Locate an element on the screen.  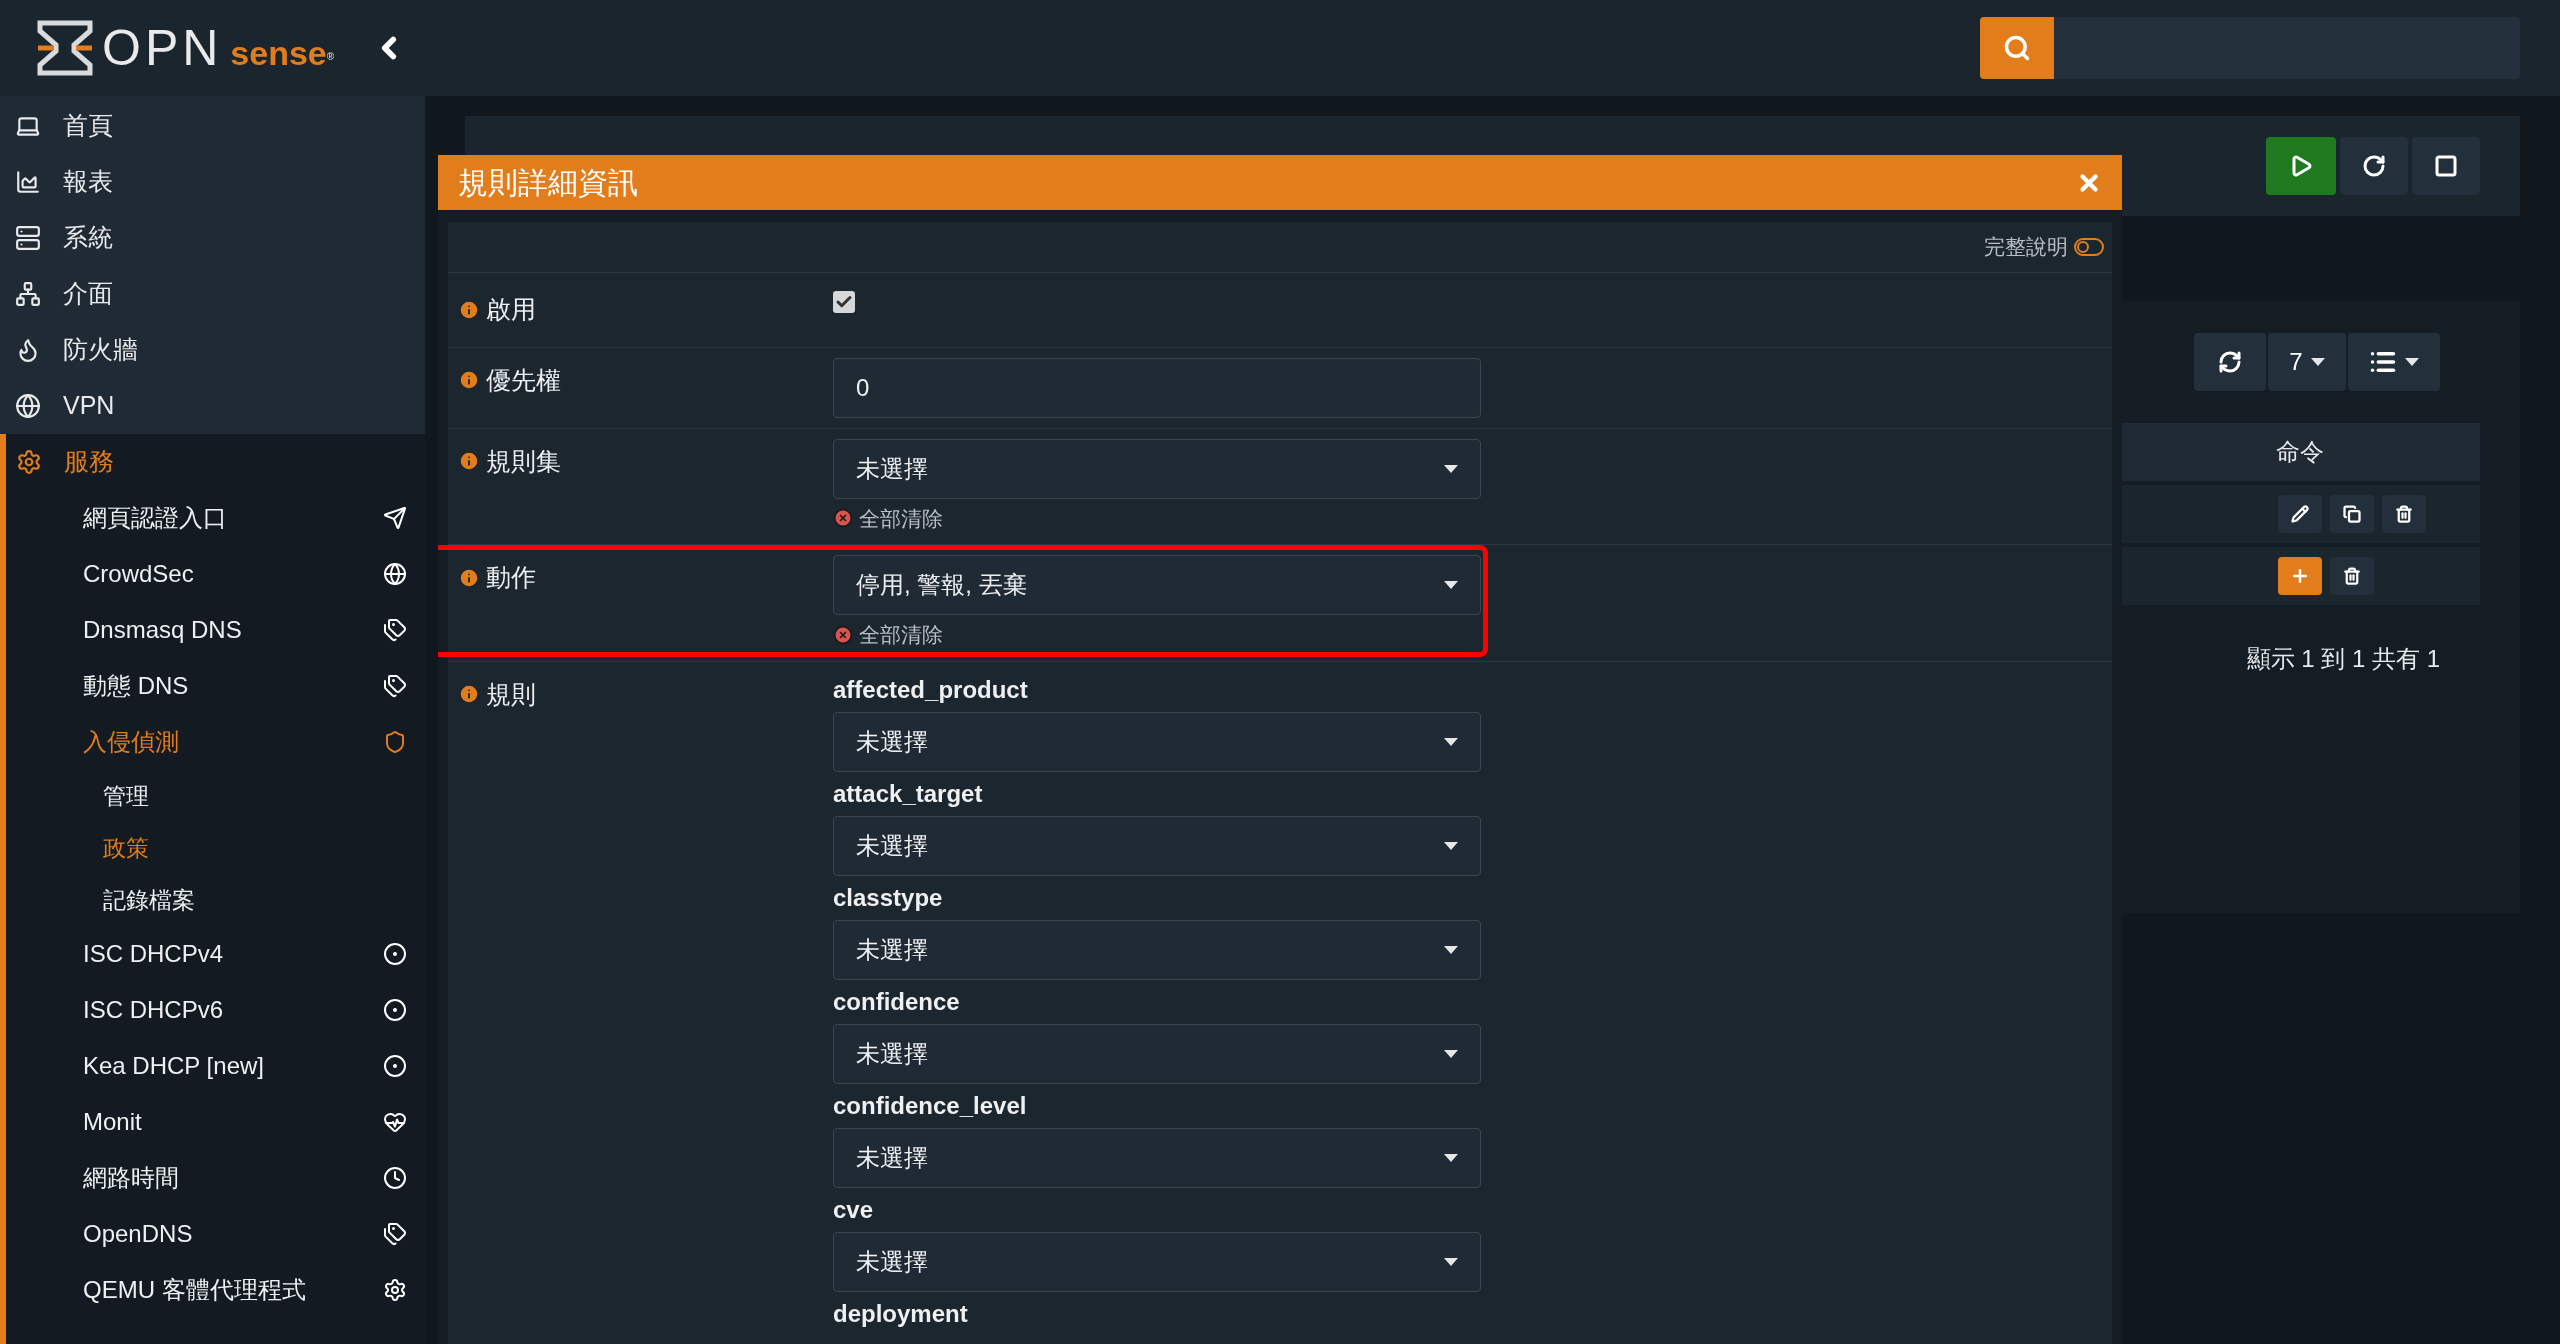
sidebar-subitem: Kea DHCP [new] is located at coordinates (215, 1066).